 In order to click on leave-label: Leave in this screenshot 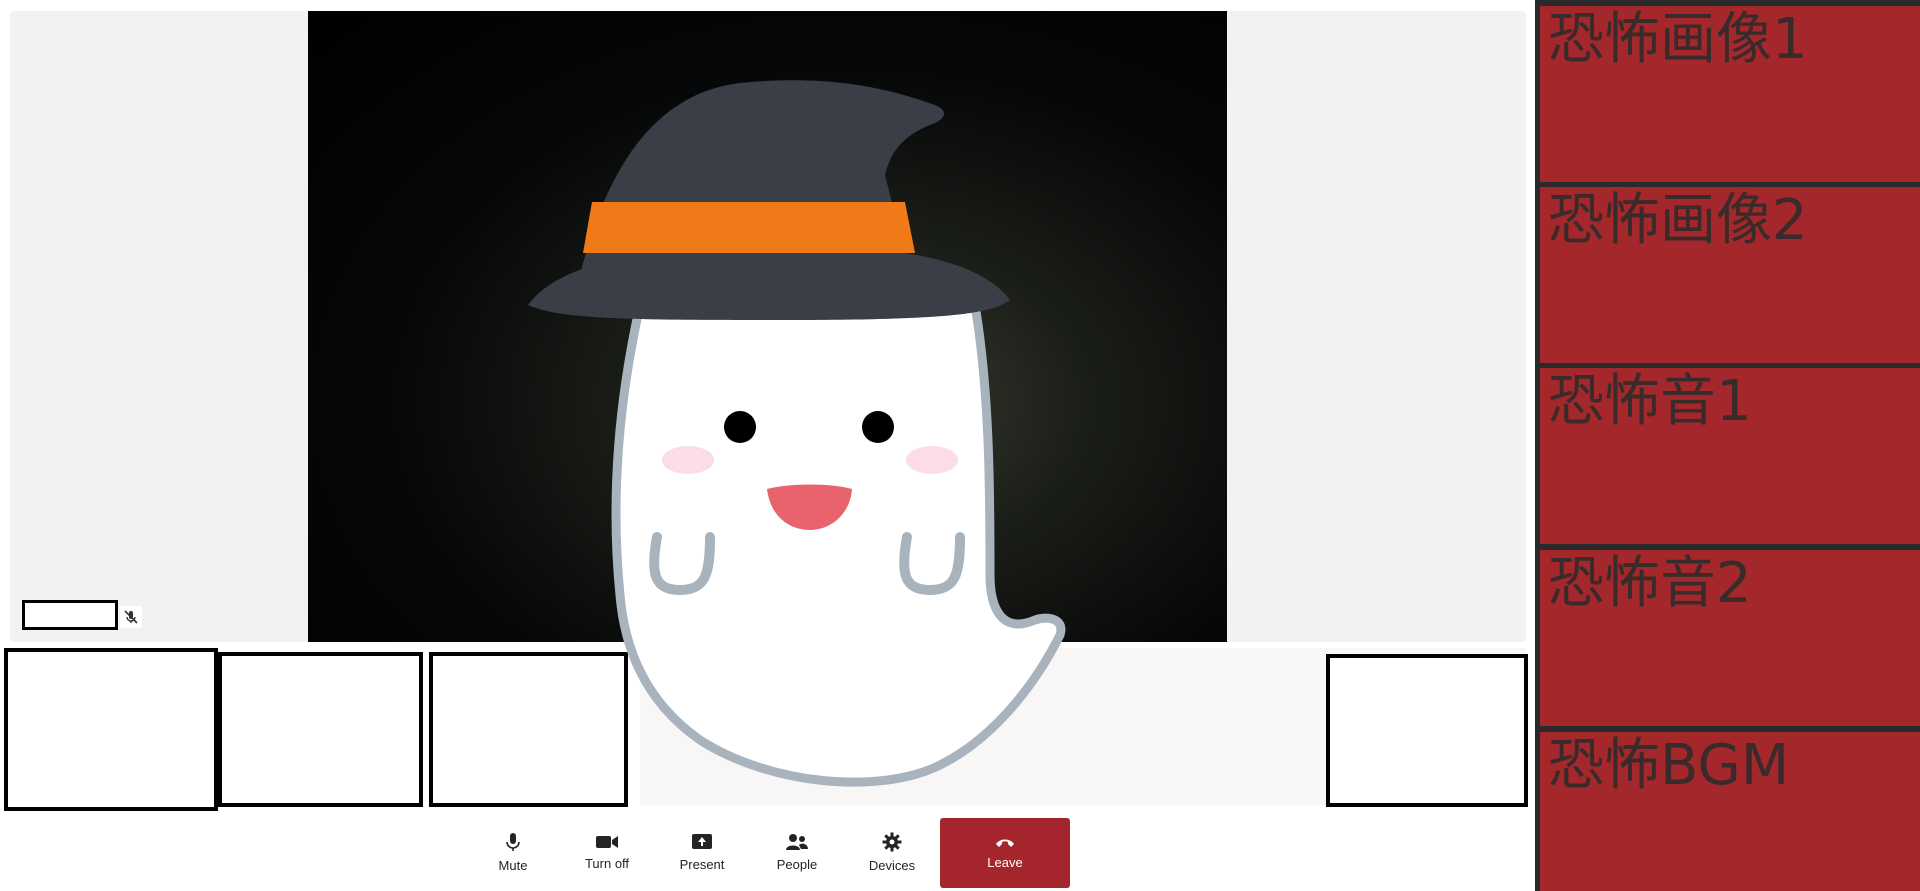, I will do `click(1005, 862)`.